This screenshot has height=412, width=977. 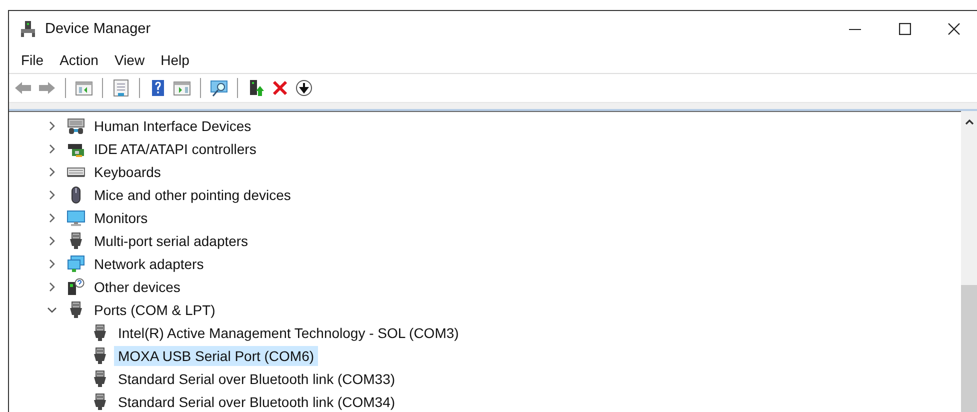 I want to click on collapse-chevron-icon, so click(x=52, y=309).